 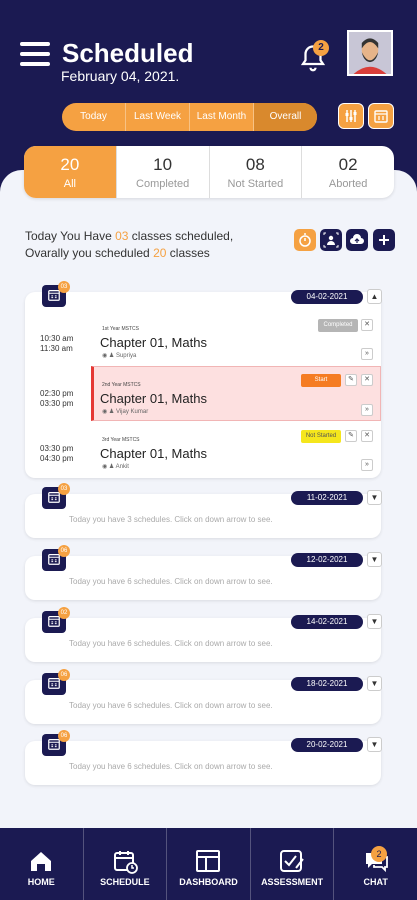 What do you see at coordinates (121, 385) in the screenshot?
I see `class-meta: 2nd Year MSTCS` at bounding box center [121, 385].